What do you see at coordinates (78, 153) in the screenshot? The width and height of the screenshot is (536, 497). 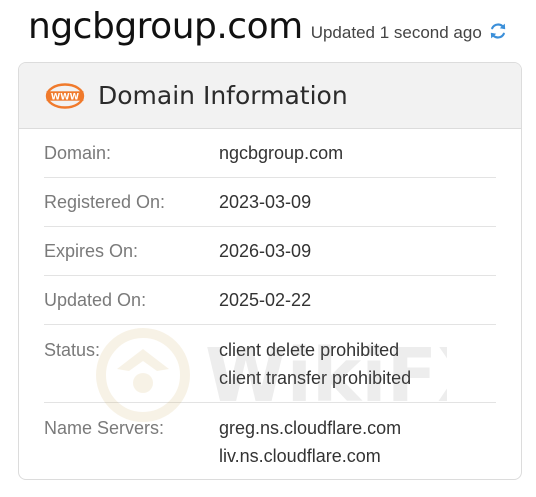 I see `row-label: Domain:` at bounding box center [78, 153].